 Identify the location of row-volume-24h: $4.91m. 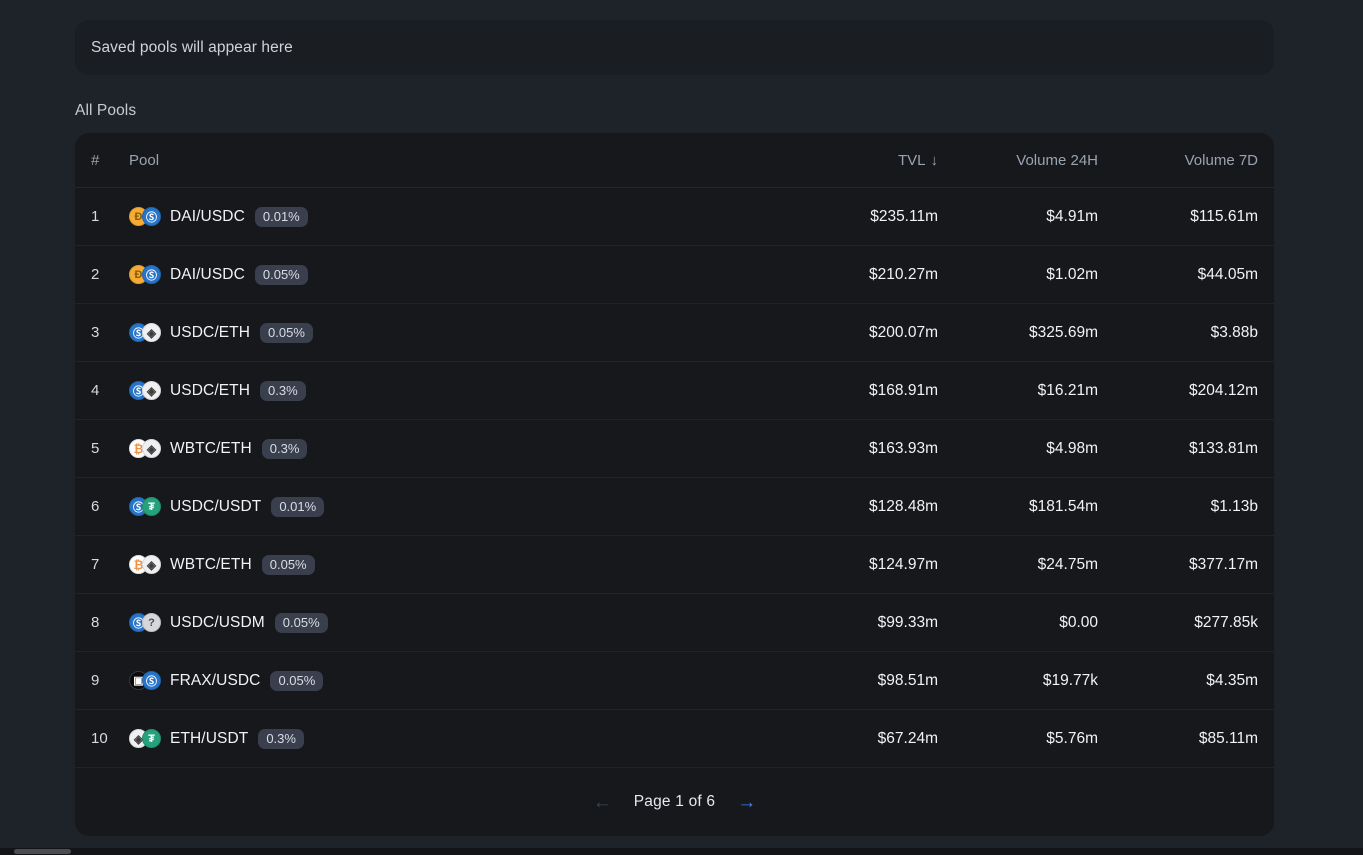
(1072, 216).